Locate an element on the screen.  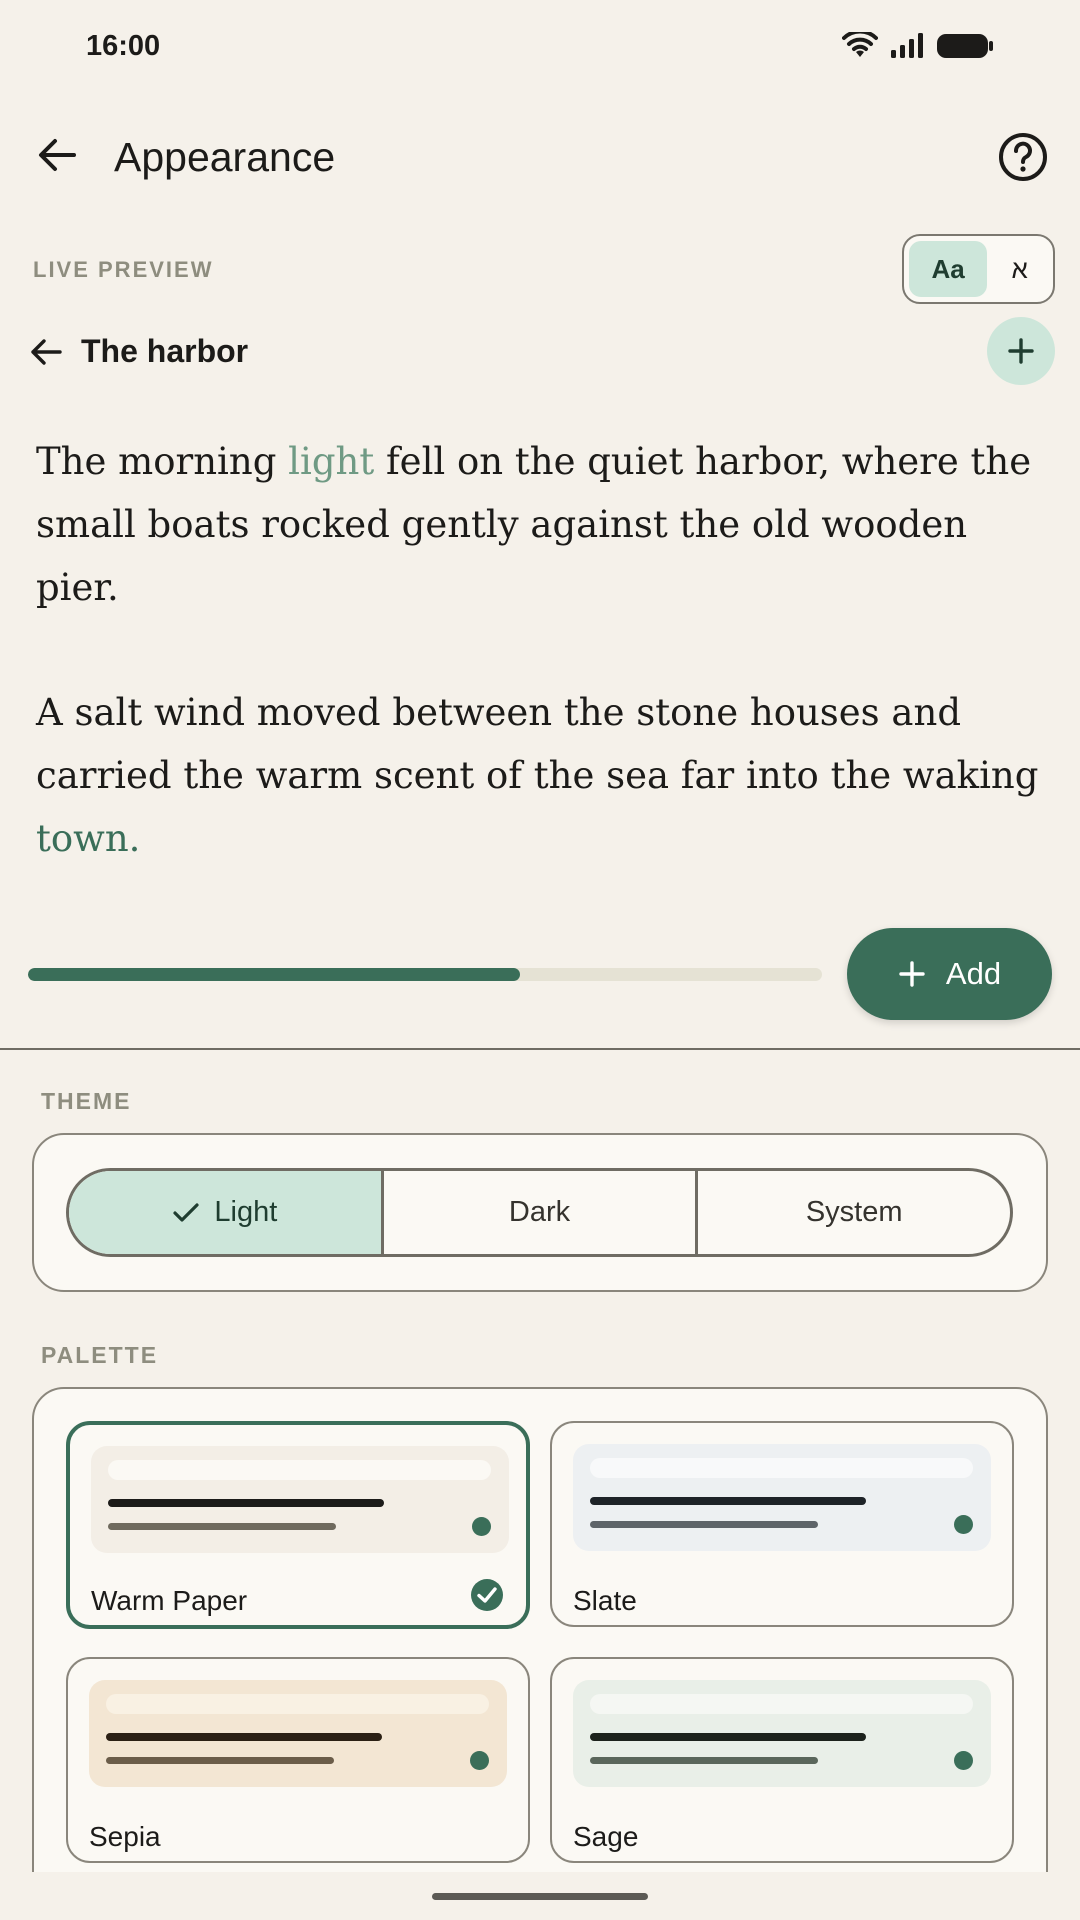
palette-option-slate: Slate is located at coordinates (782, 1524).